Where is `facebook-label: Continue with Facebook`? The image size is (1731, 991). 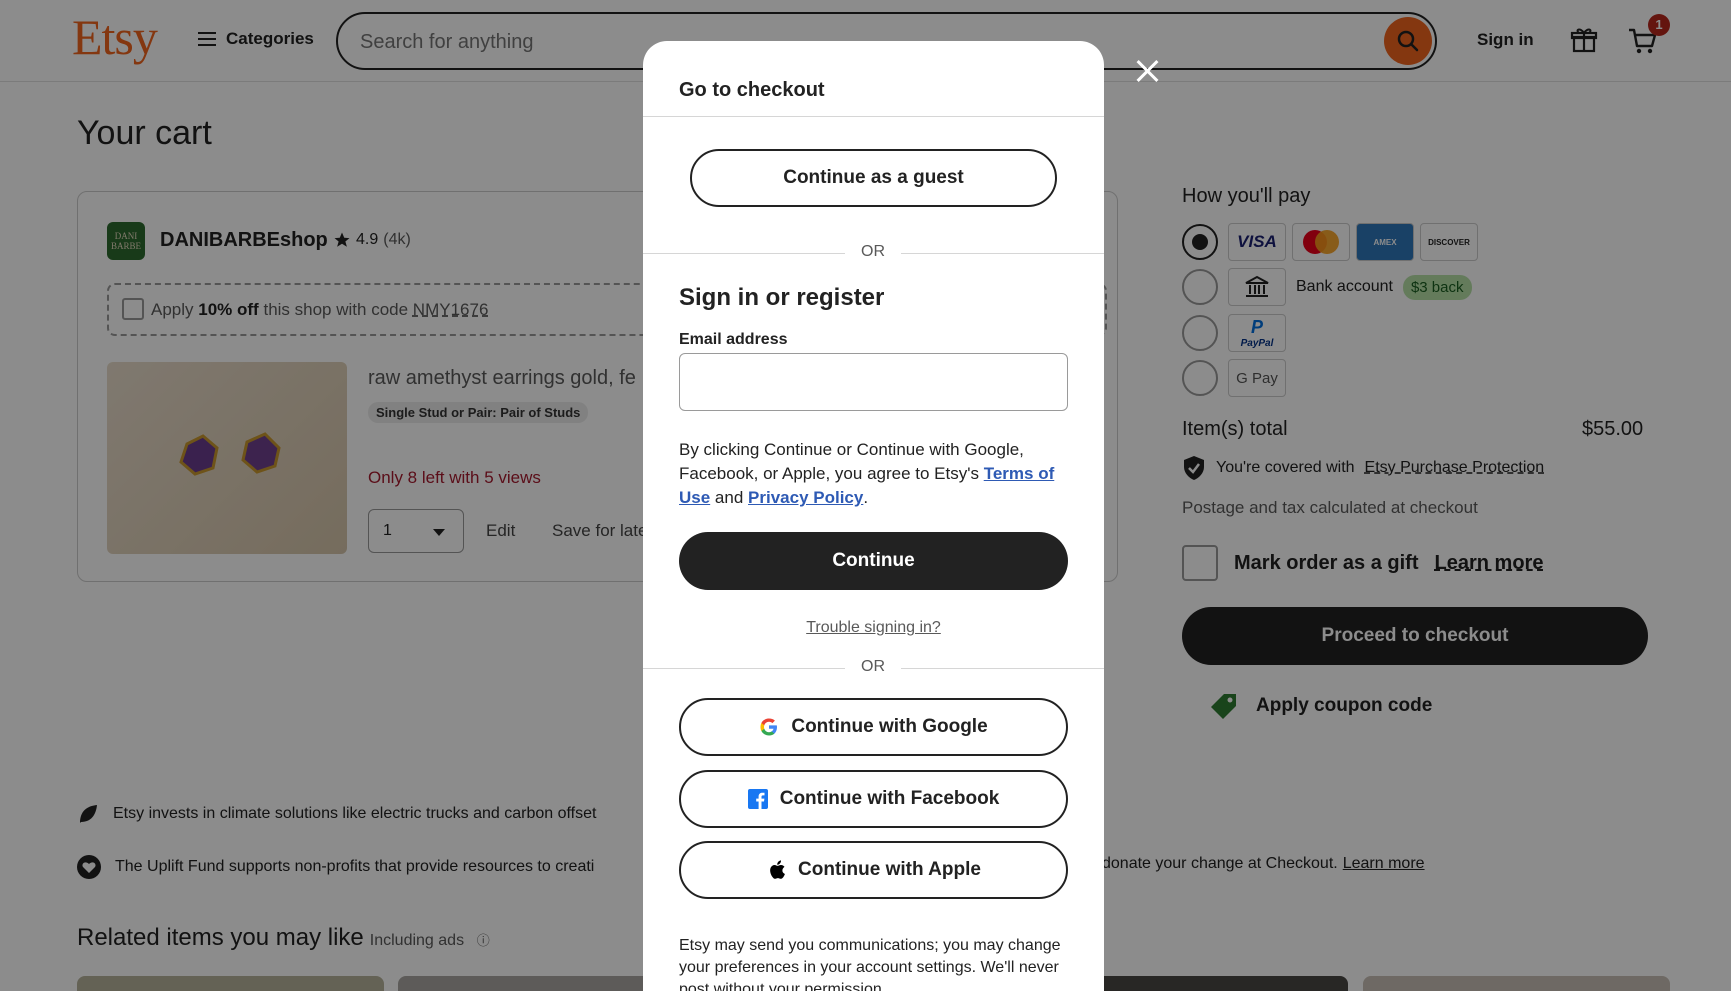 facebook-label: Continue with Facebook is located at coordinates (889, 798).